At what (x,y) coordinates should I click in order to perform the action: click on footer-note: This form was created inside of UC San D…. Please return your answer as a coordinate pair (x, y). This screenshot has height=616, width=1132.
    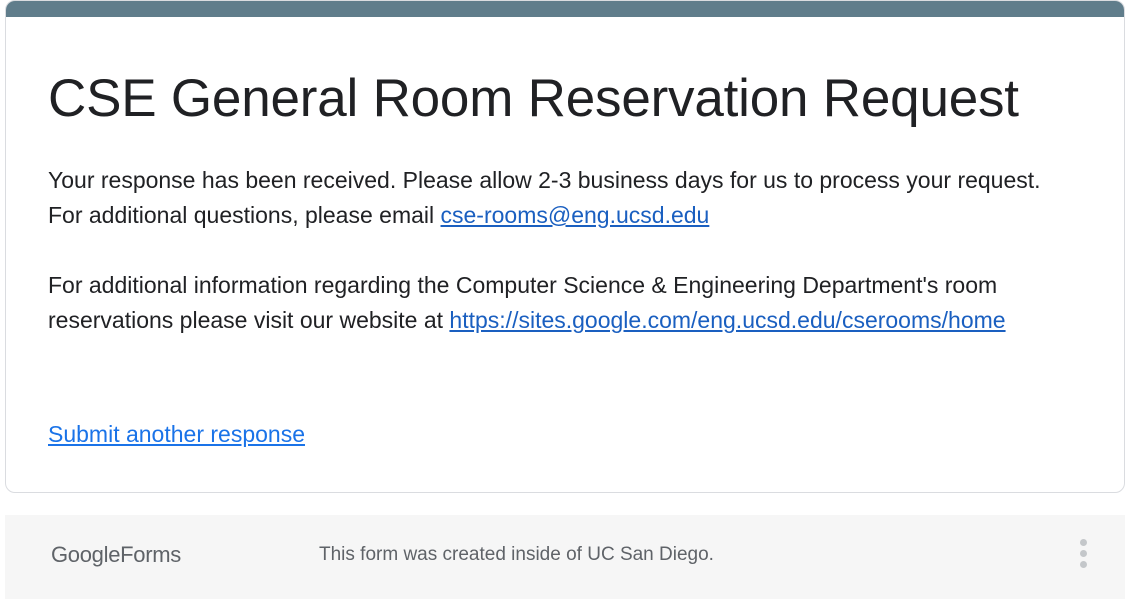
    Looking at the image, I should click on (516, 554).